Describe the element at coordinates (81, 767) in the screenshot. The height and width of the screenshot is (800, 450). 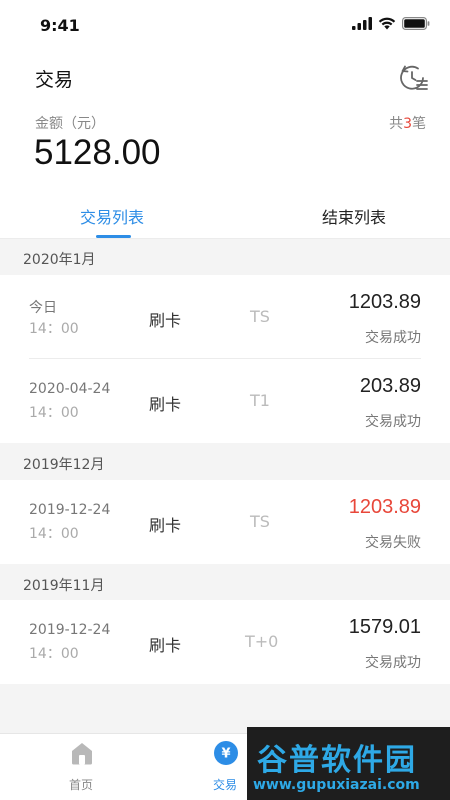
I see `tabbar-item-home: 首页` at that location.